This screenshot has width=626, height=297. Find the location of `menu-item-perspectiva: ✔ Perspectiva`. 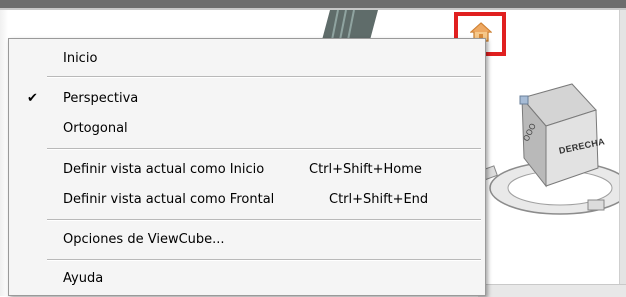

menu-item-perspectiva: ✔ Perspectiva is located at coordinates (247, 99).